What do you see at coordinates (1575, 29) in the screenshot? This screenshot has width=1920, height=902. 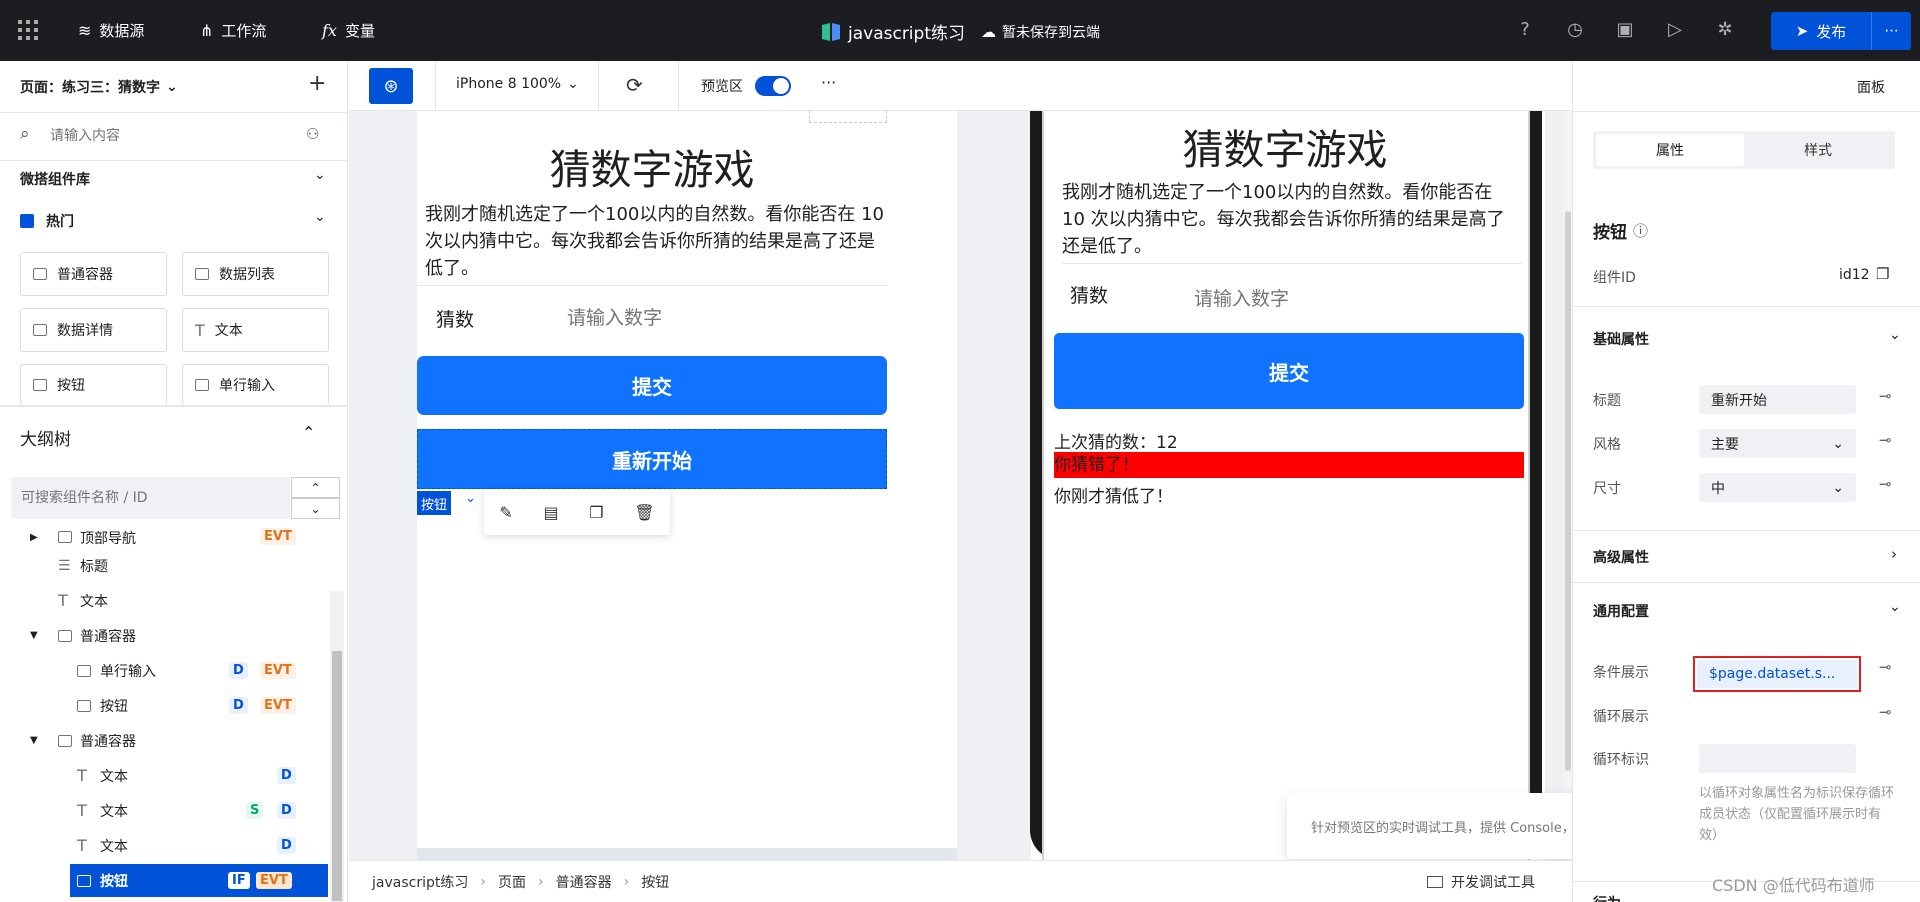 I see `history-icon: ◷` at bounding box center [1575, 29].